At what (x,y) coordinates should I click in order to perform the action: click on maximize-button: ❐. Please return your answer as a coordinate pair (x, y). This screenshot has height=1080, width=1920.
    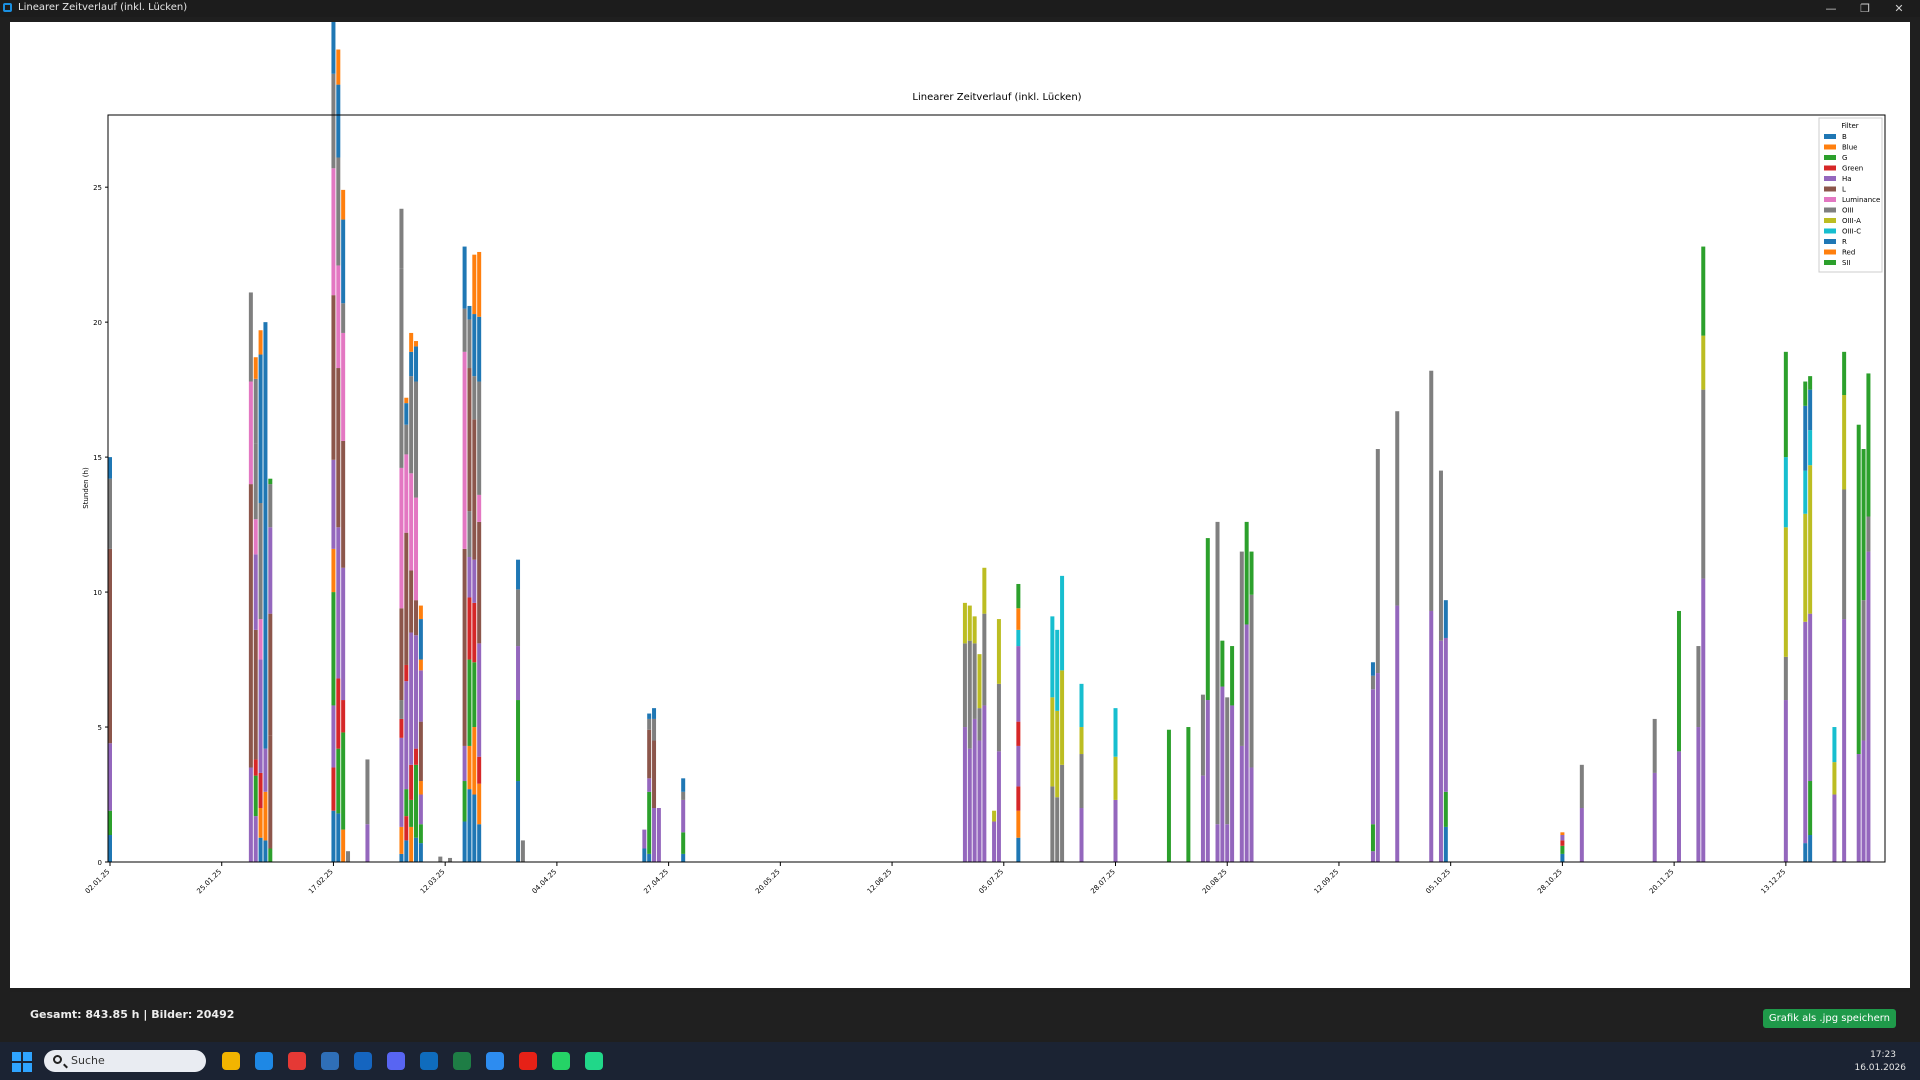
    Looking at the image, I should click on (1865, 8).